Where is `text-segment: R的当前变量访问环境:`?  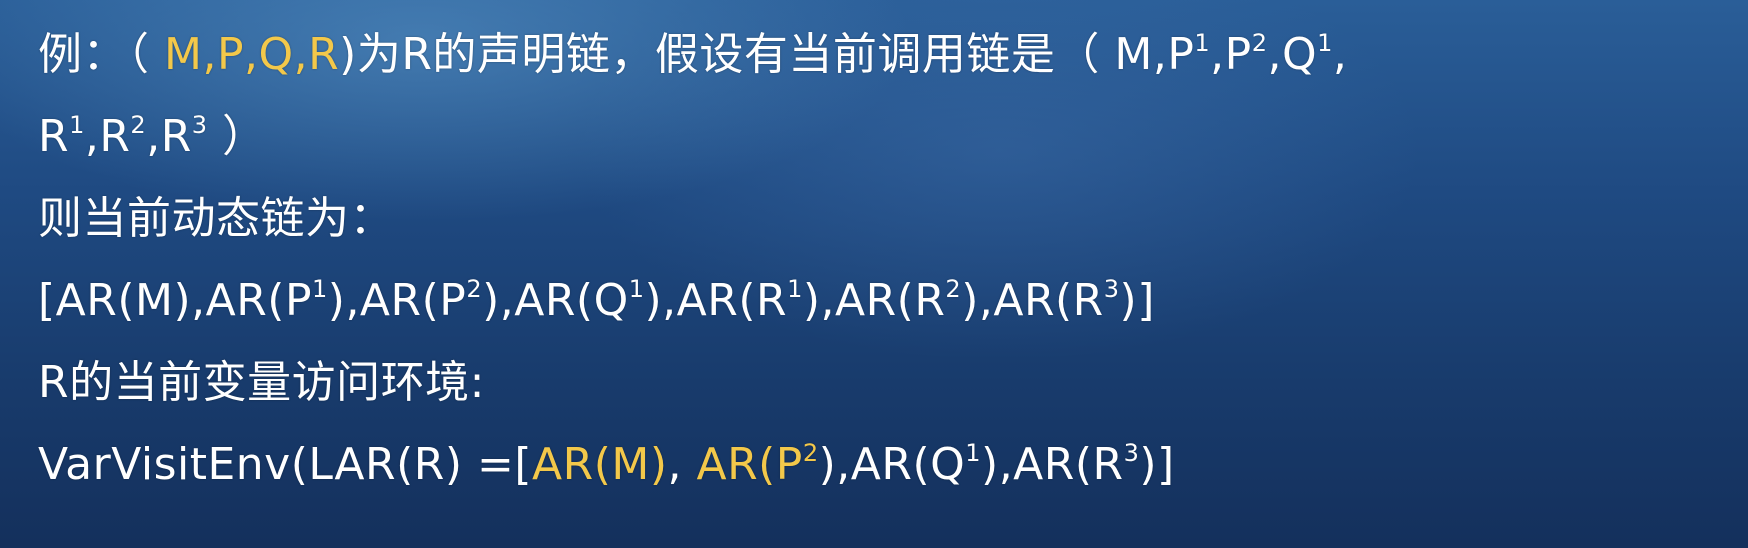
text-segment: R的当前变量访问环境: is located at coordinates (261, 382).